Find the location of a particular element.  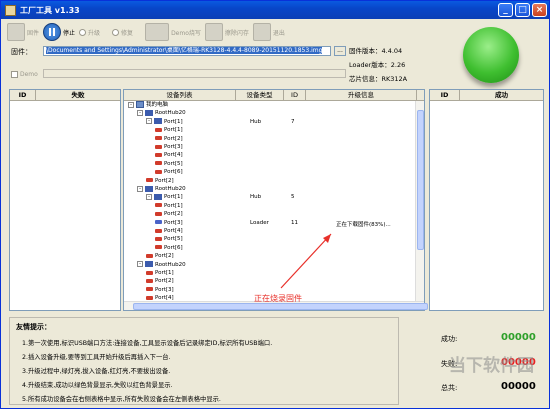

app-icon is located at coordinates (10, 10).